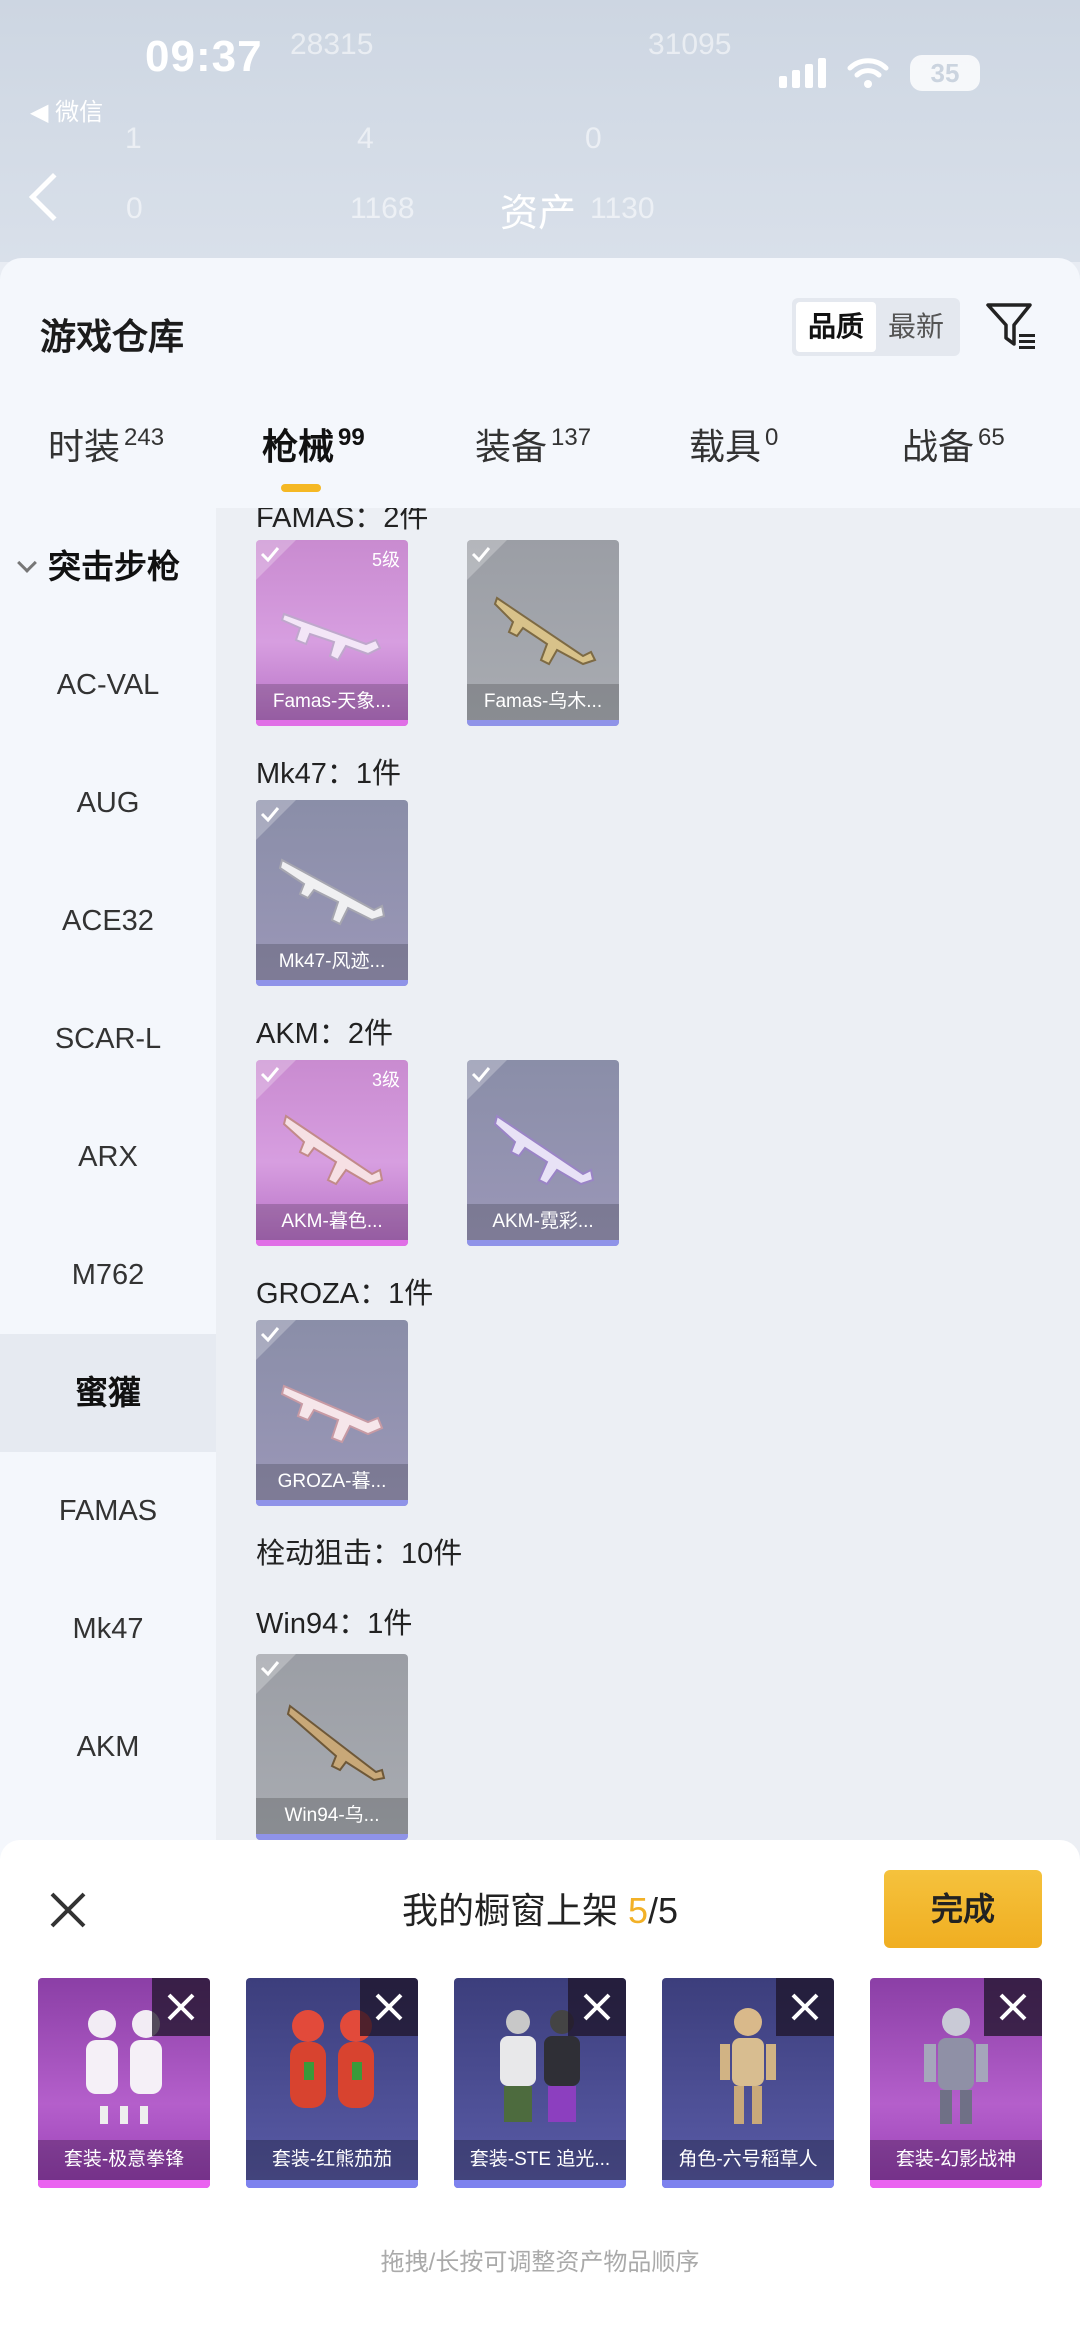 This screenshot has width=1080, height=2347. Describe the element at coordinates (622, 208) in the screenshot. I see `ghost-stat: 1130` at that location.